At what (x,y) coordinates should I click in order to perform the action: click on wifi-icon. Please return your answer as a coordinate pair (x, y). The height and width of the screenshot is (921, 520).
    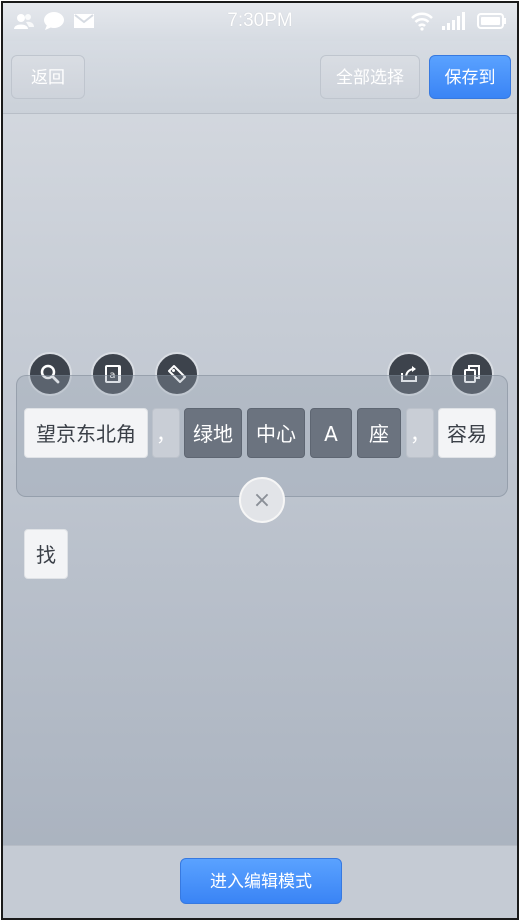
    Looking at the image, I should click on (422, 21).